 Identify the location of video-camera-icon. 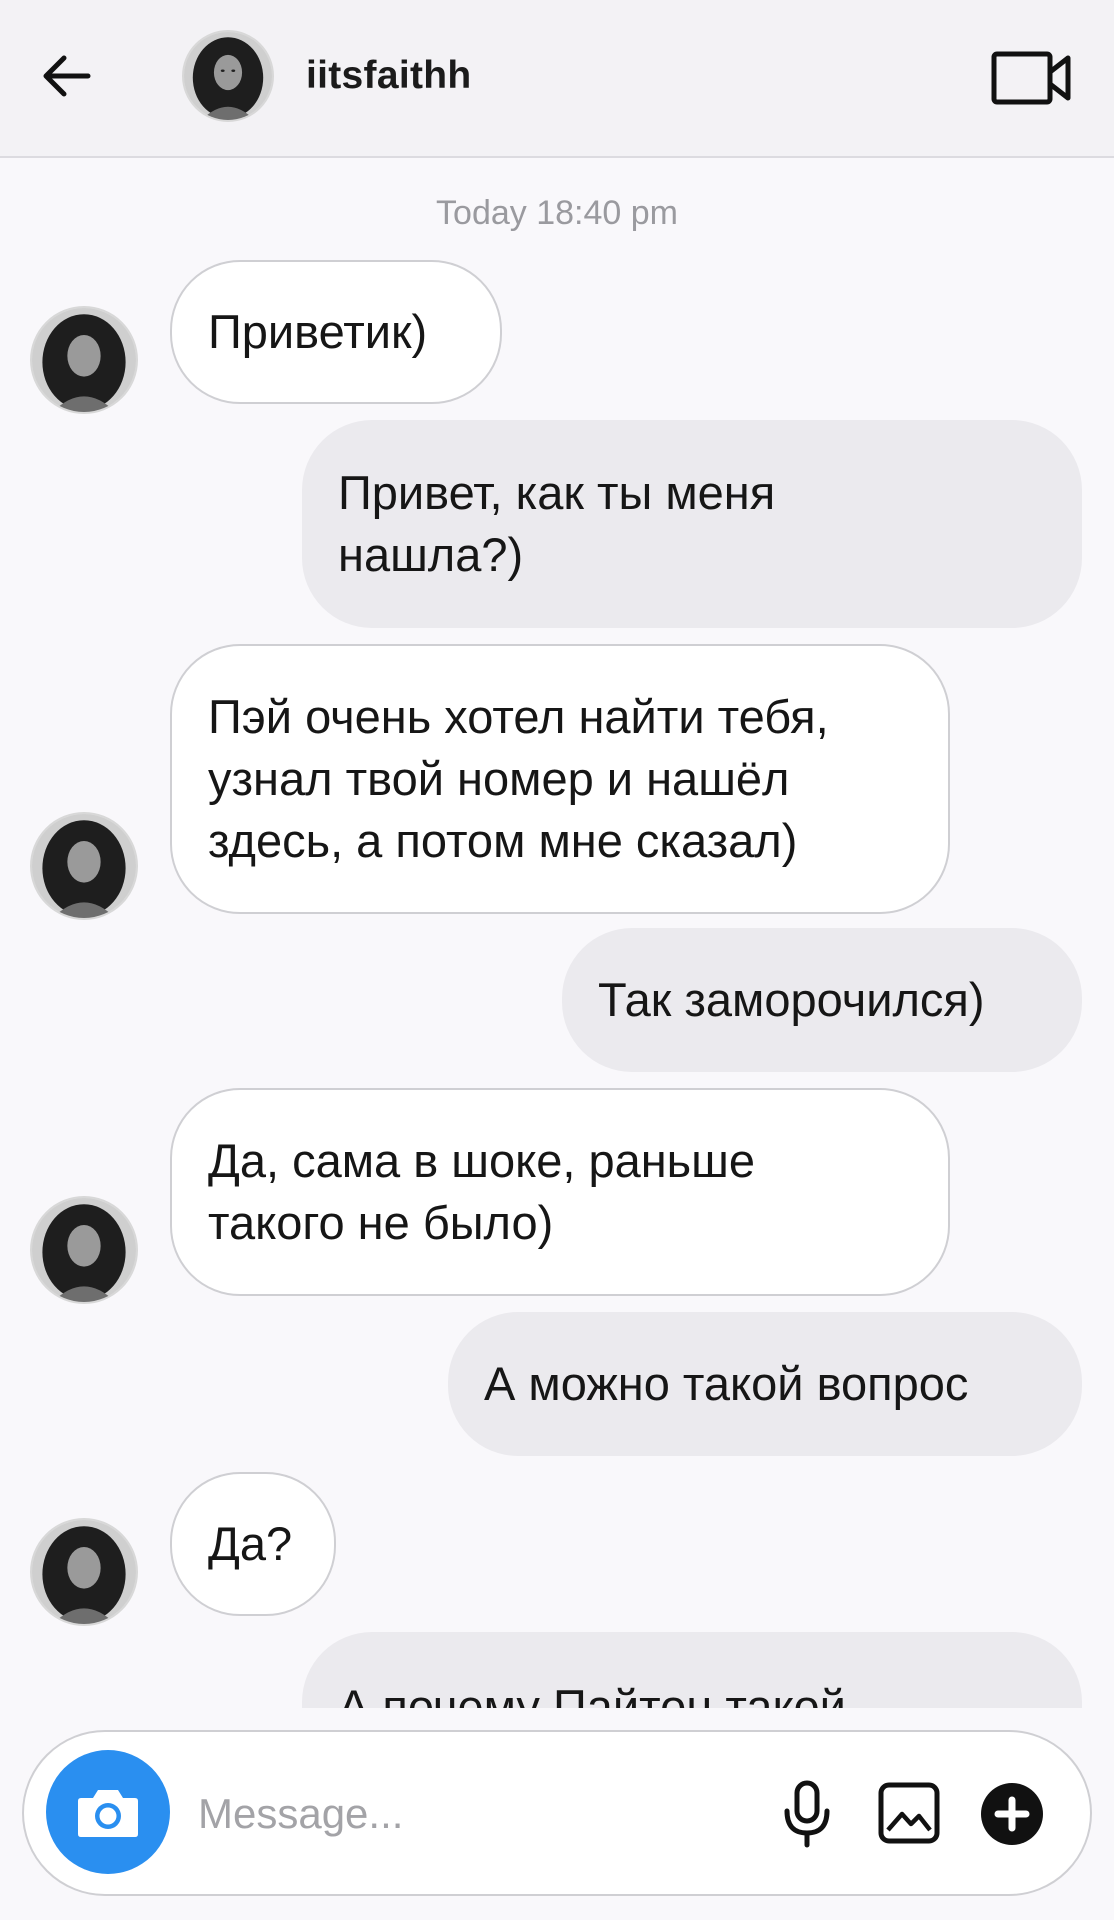
(1031, 78).